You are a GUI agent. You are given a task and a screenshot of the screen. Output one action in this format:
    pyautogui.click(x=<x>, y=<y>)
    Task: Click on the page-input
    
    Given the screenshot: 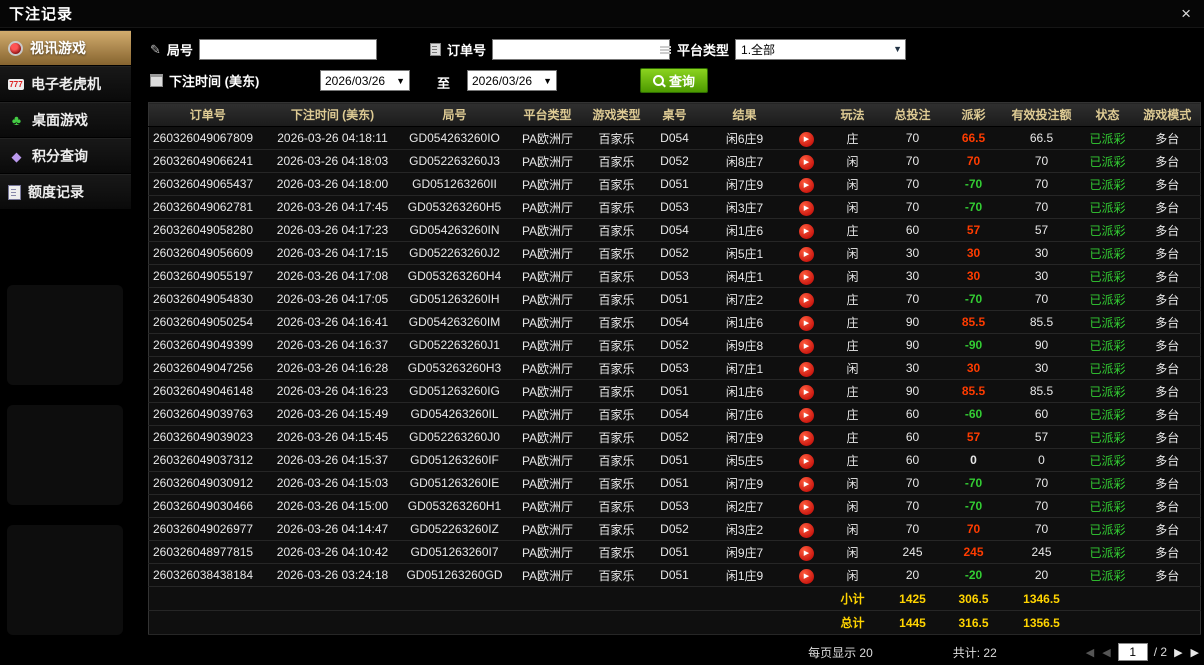 What is the action you would take?
    pyautogui.click(x=1132, y=652)
    